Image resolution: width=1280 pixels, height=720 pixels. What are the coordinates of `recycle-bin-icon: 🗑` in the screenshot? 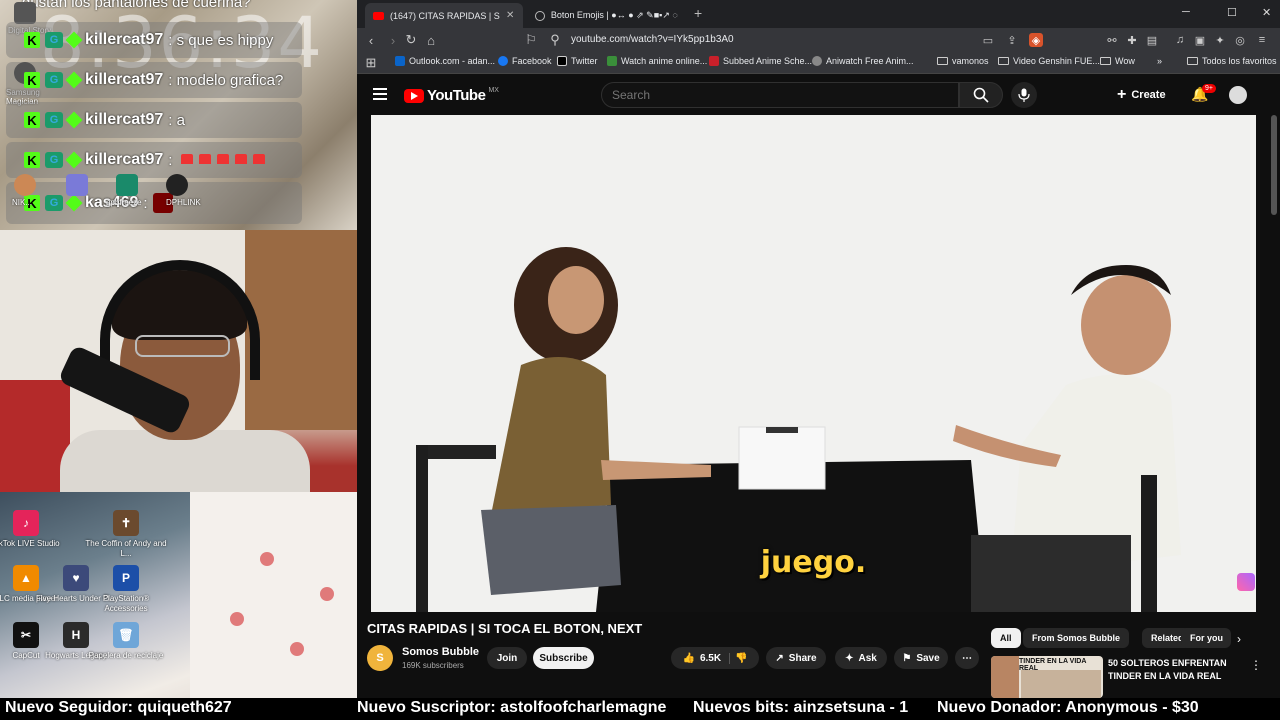 It's located at (126, 635).